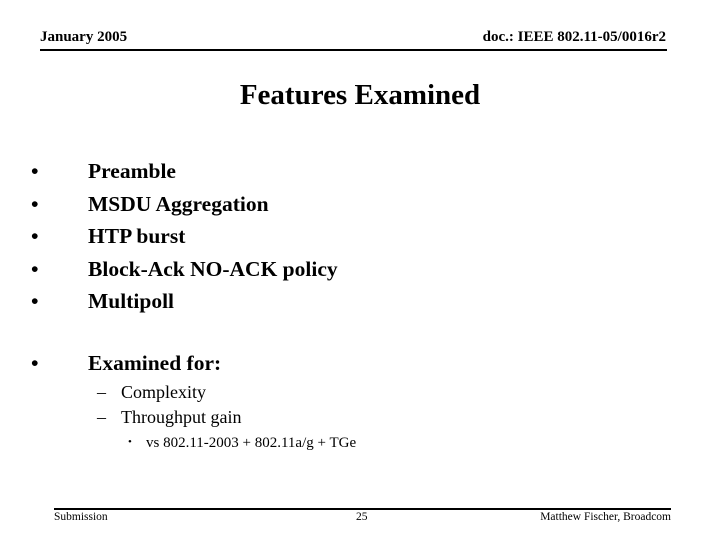 This screenshot has height=540, width=720. I want to click on baseline-label: vs 802.11-2003 + 802.11a/g + TGe, so click(251, 443).